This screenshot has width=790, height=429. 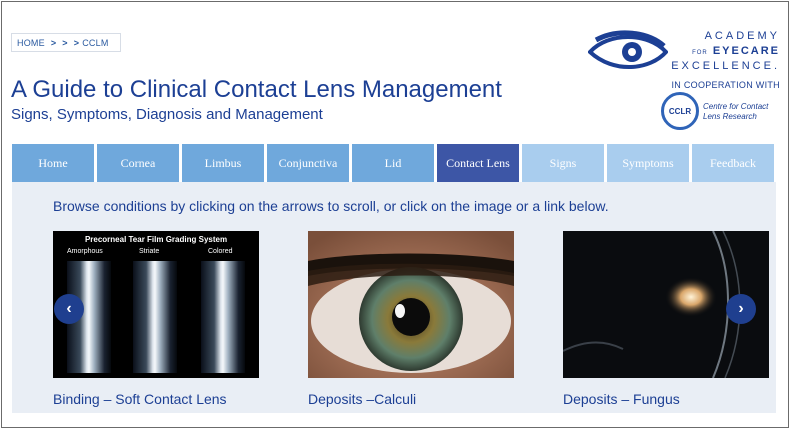 I want to click on breadcrumb-home: HOME, so click(x=31, y=43).